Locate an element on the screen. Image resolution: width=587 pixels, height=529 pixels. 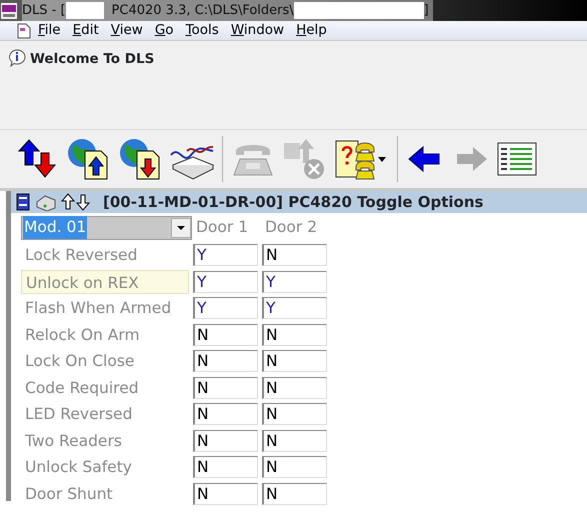
menu-item: Edit is located at coordinates (85, 30).